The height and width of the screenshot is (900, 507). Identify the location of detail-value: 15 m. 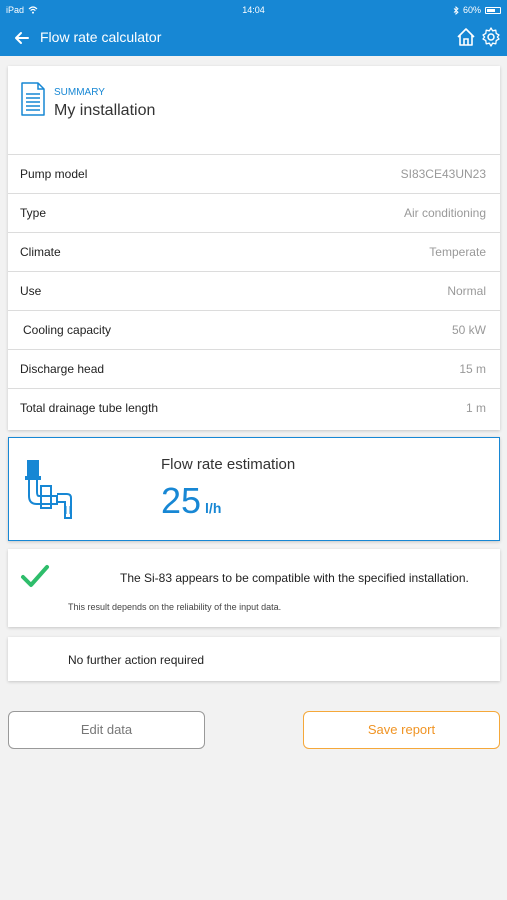
(472, 369).